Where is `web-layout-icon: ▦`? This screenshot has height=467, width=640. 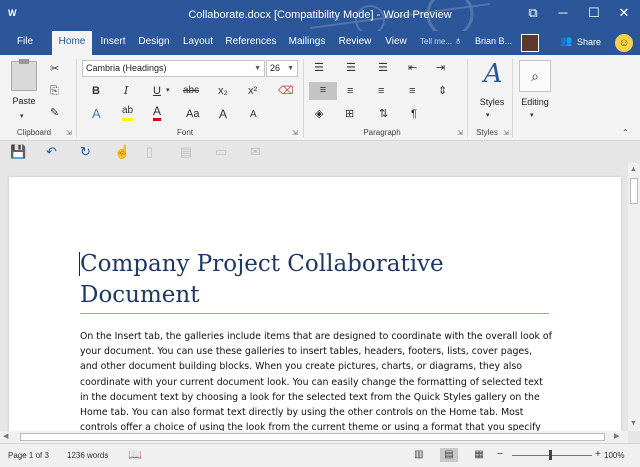
web-layout-icon: ▦ is located at coordinates (479, 455).